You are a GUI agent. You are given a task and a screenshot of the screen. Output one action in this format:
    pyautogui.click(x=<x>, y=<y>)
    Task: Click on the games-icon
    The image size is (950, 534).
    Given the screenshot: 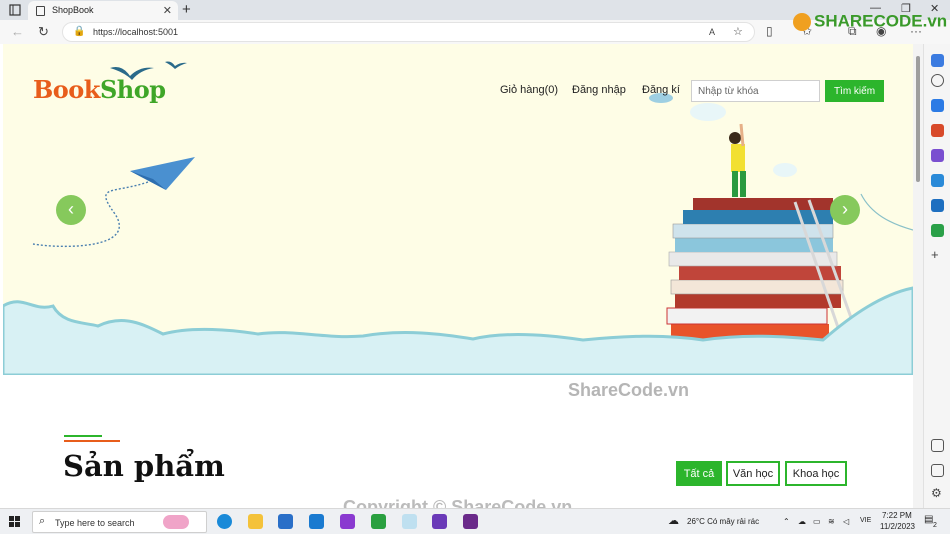 What is the action you would take?
    pyautogui.click(x=937, y=155)
    